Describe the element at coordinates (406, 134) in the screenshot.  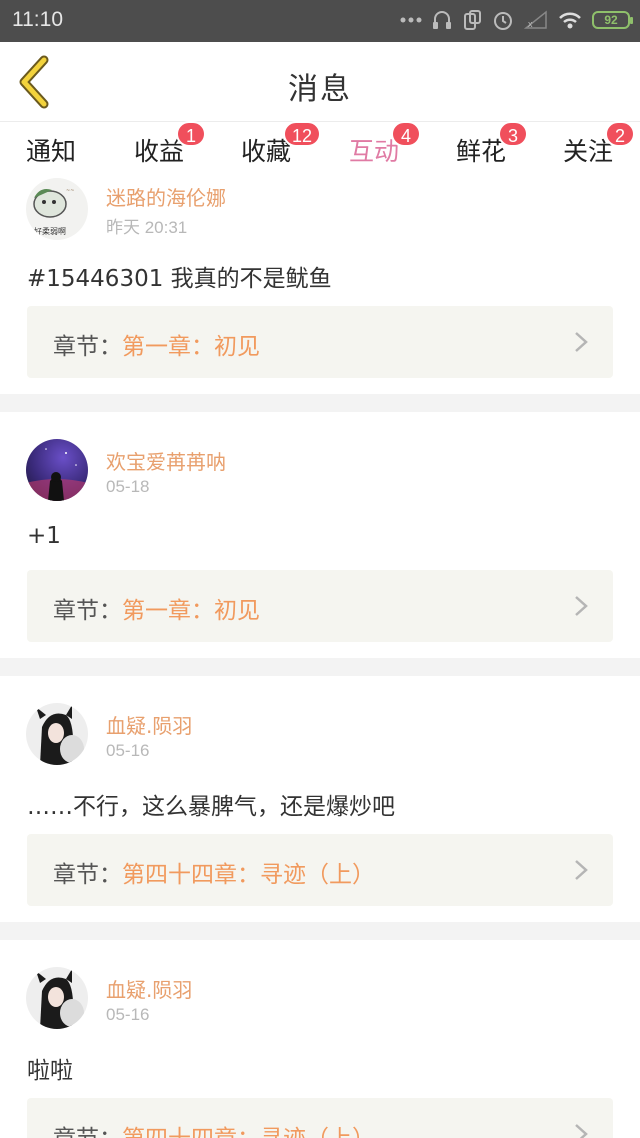
I see `tab-badge: 4` at that location.